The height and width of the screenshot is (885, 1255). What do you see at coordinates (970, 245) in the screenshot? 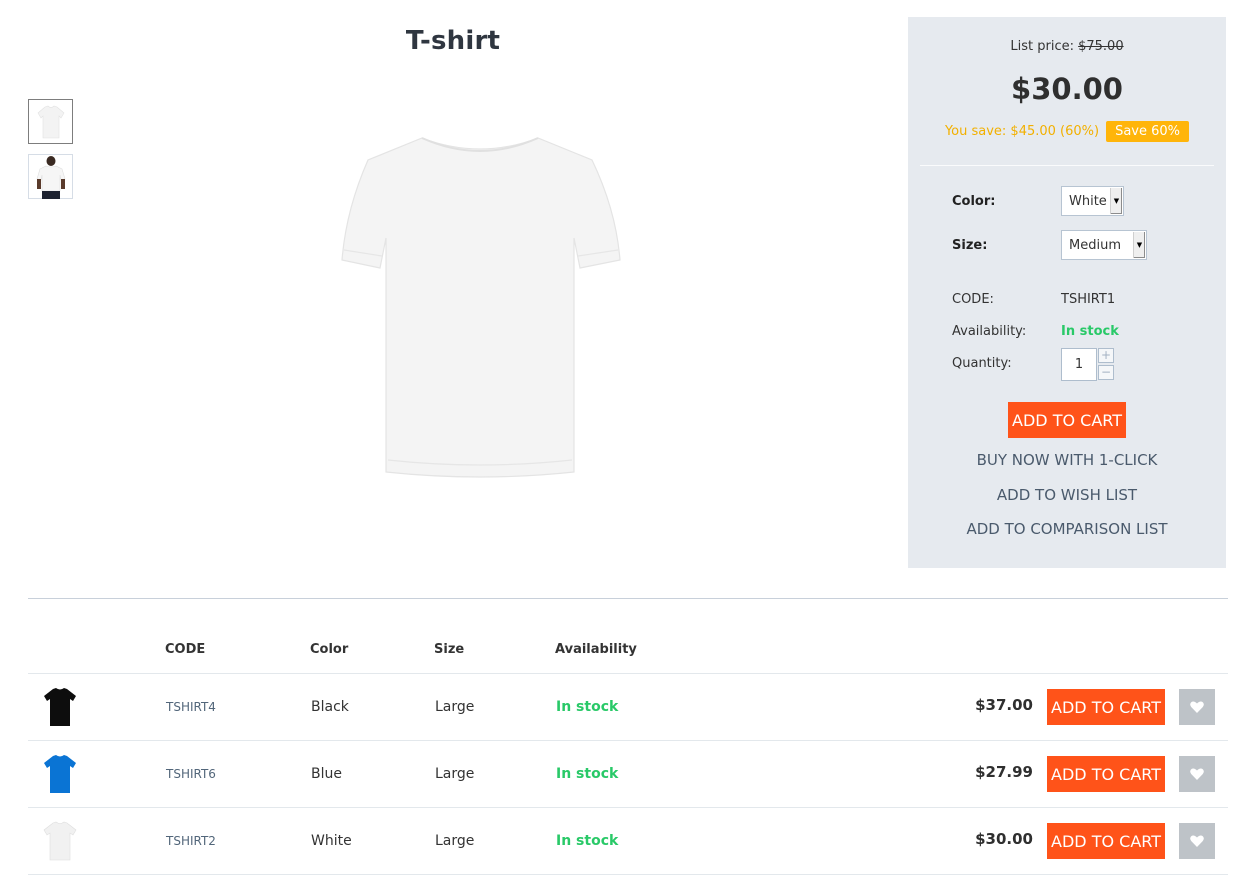
I see `size-label: Size:` at bounding box center [970, 245].